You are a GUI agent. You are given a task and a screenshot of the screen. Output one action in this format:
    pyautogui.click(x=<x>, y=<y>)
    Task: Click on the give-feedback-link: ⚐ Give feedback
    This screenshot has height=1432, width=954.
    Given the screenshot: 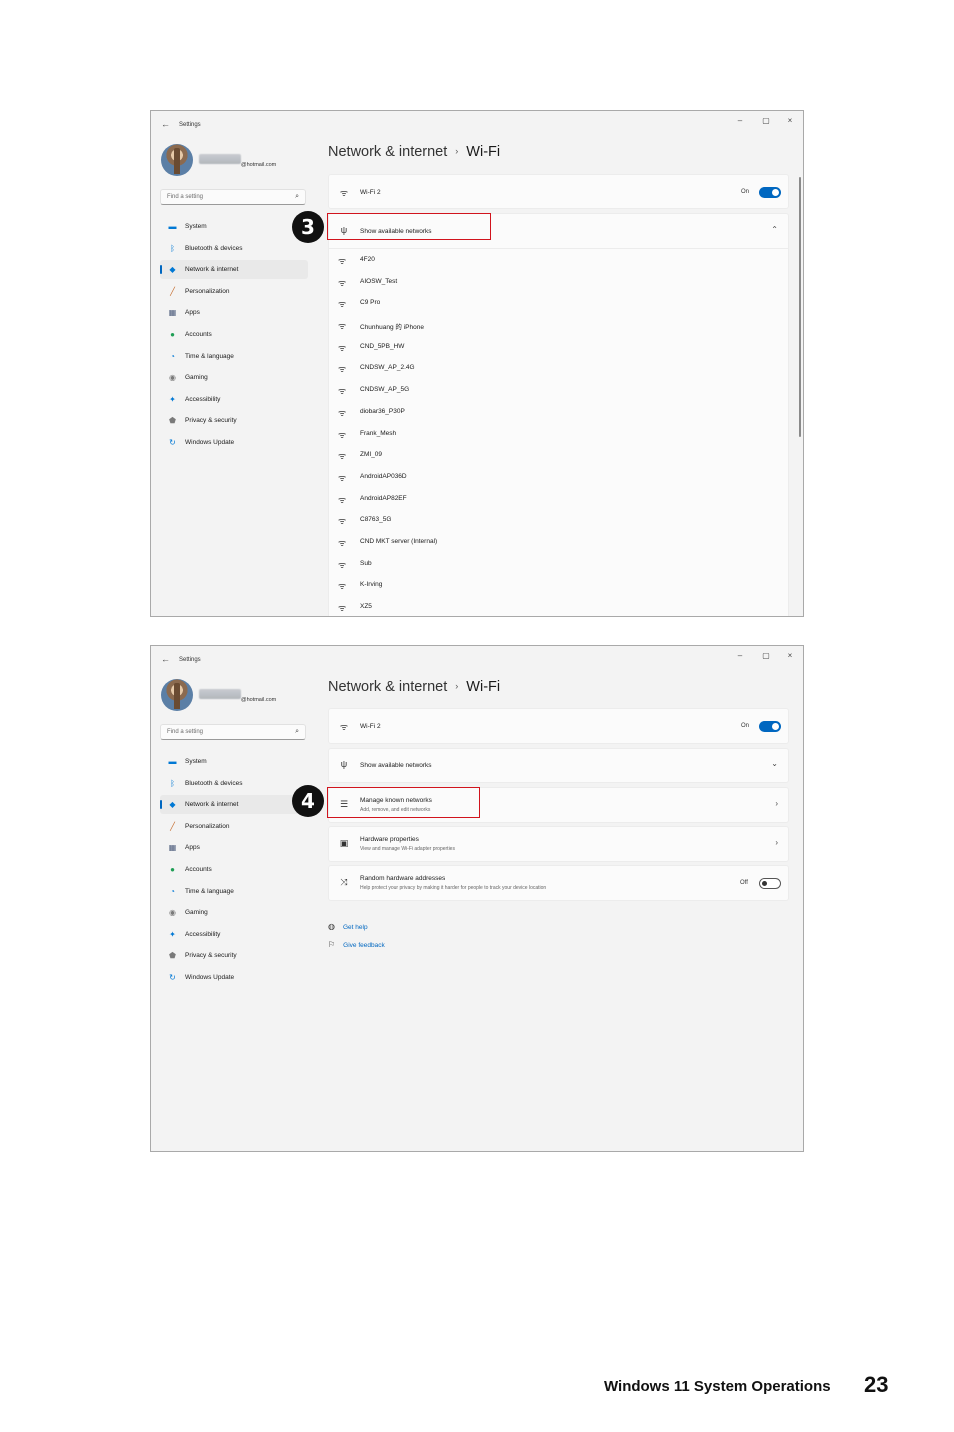 What is the action you would take?
    pyautogui.click(x=356, y=944)
    